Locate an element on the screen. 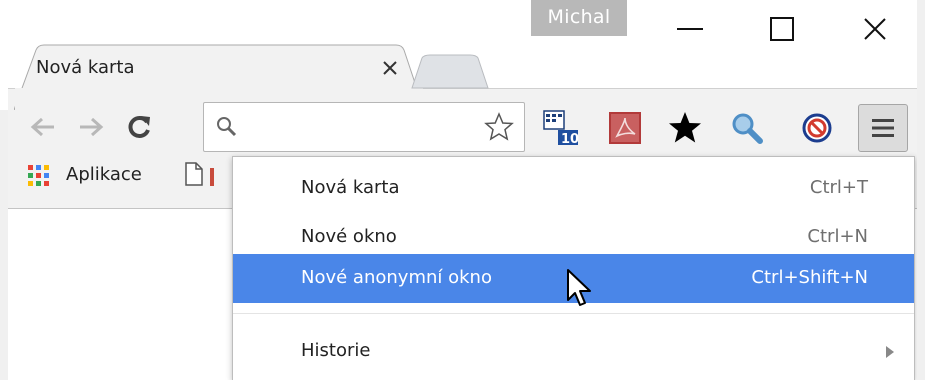 The image size is (925, 380). arrow-right-icon is located at coordinates (92, 127).